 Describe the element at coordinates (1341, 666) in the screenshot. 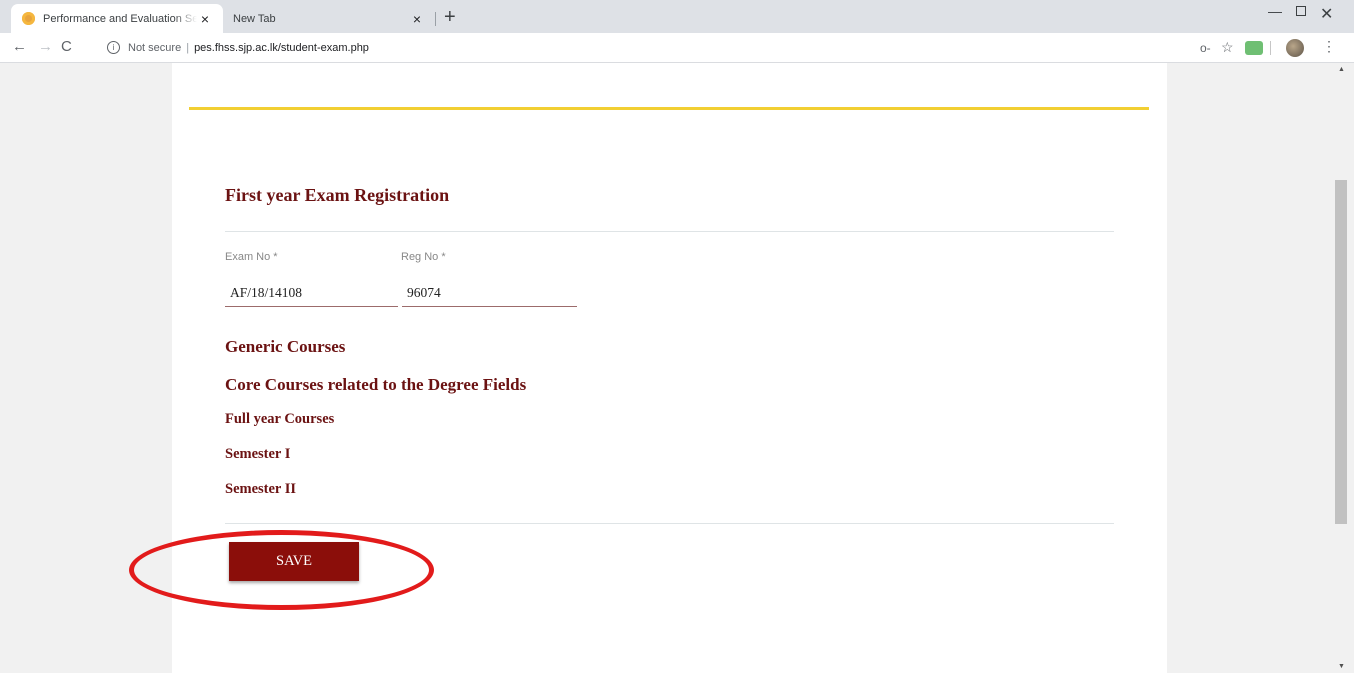

I see `scroll-down-icon: ▼` at that location.